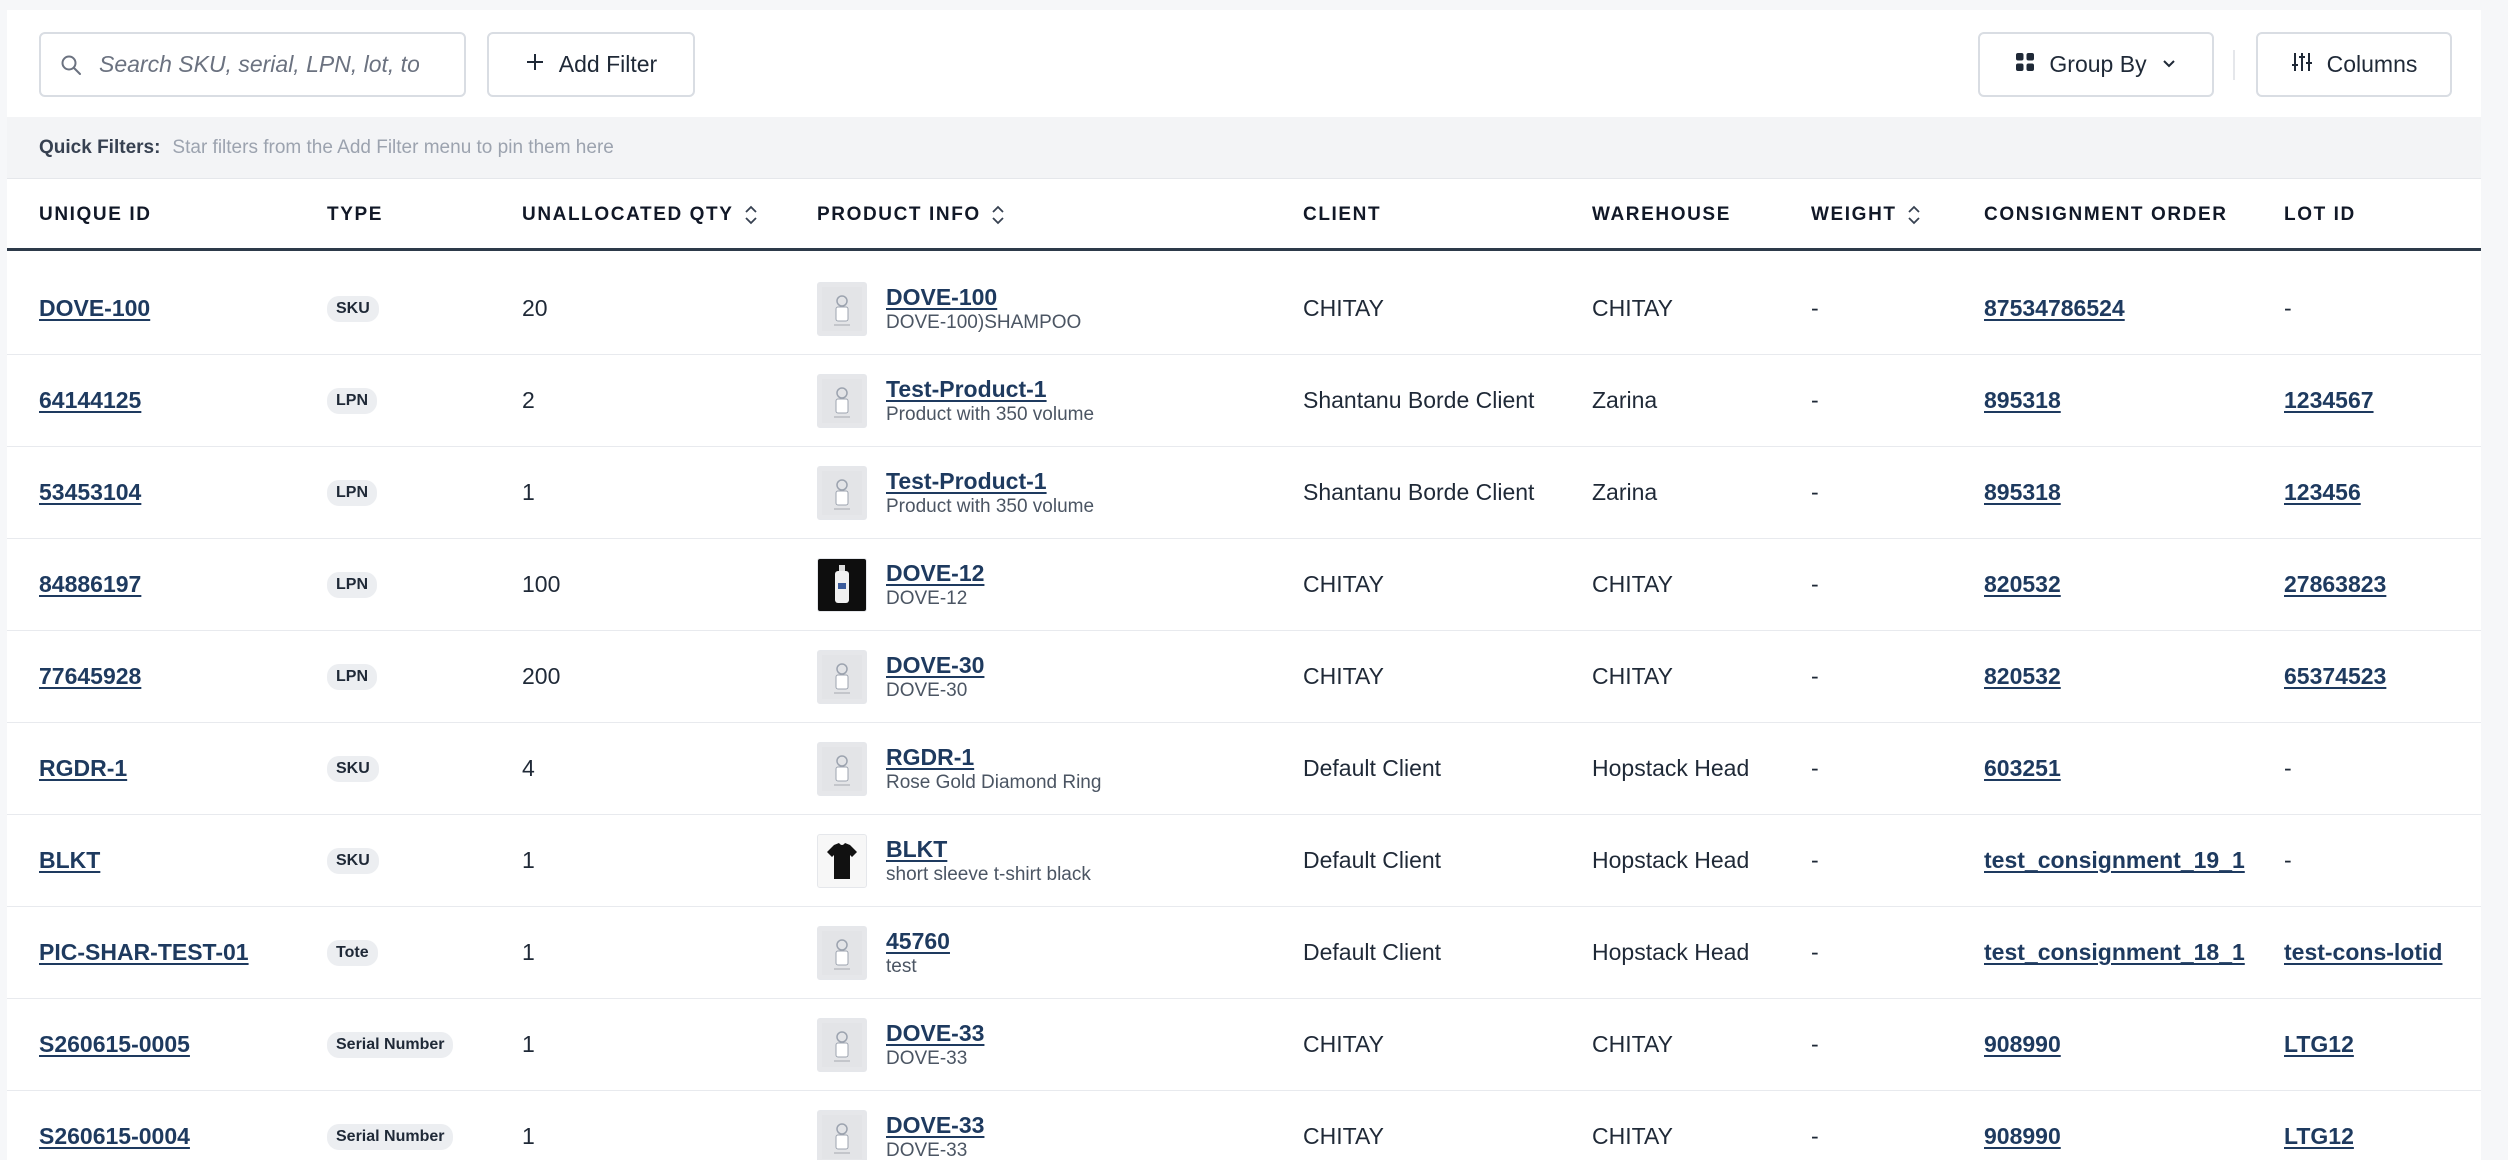 This screenshot has height=1160, width=2508. I want to click on search-icon, so click(71, 65).